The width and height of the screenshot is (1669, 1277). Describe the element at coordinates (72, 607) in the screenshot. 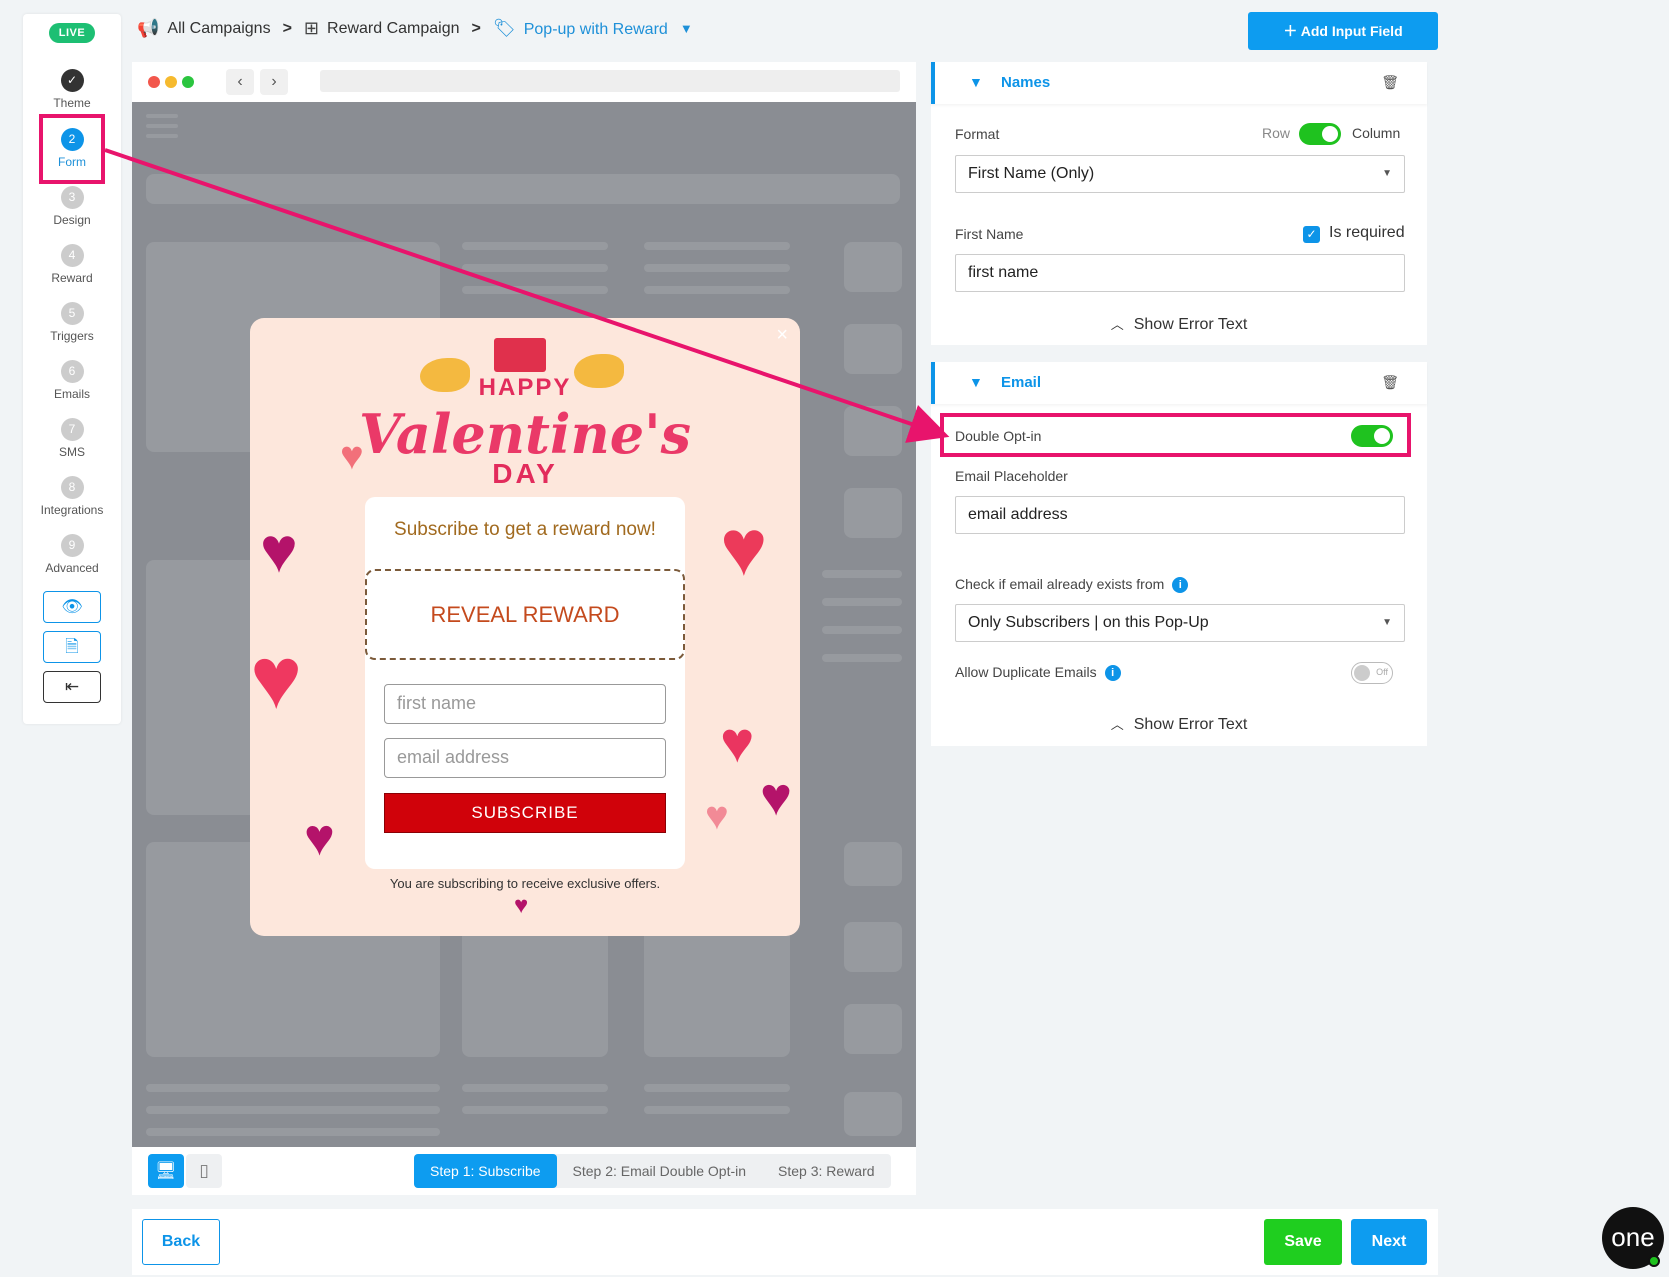

I see `preview-button: 👁` at that location.